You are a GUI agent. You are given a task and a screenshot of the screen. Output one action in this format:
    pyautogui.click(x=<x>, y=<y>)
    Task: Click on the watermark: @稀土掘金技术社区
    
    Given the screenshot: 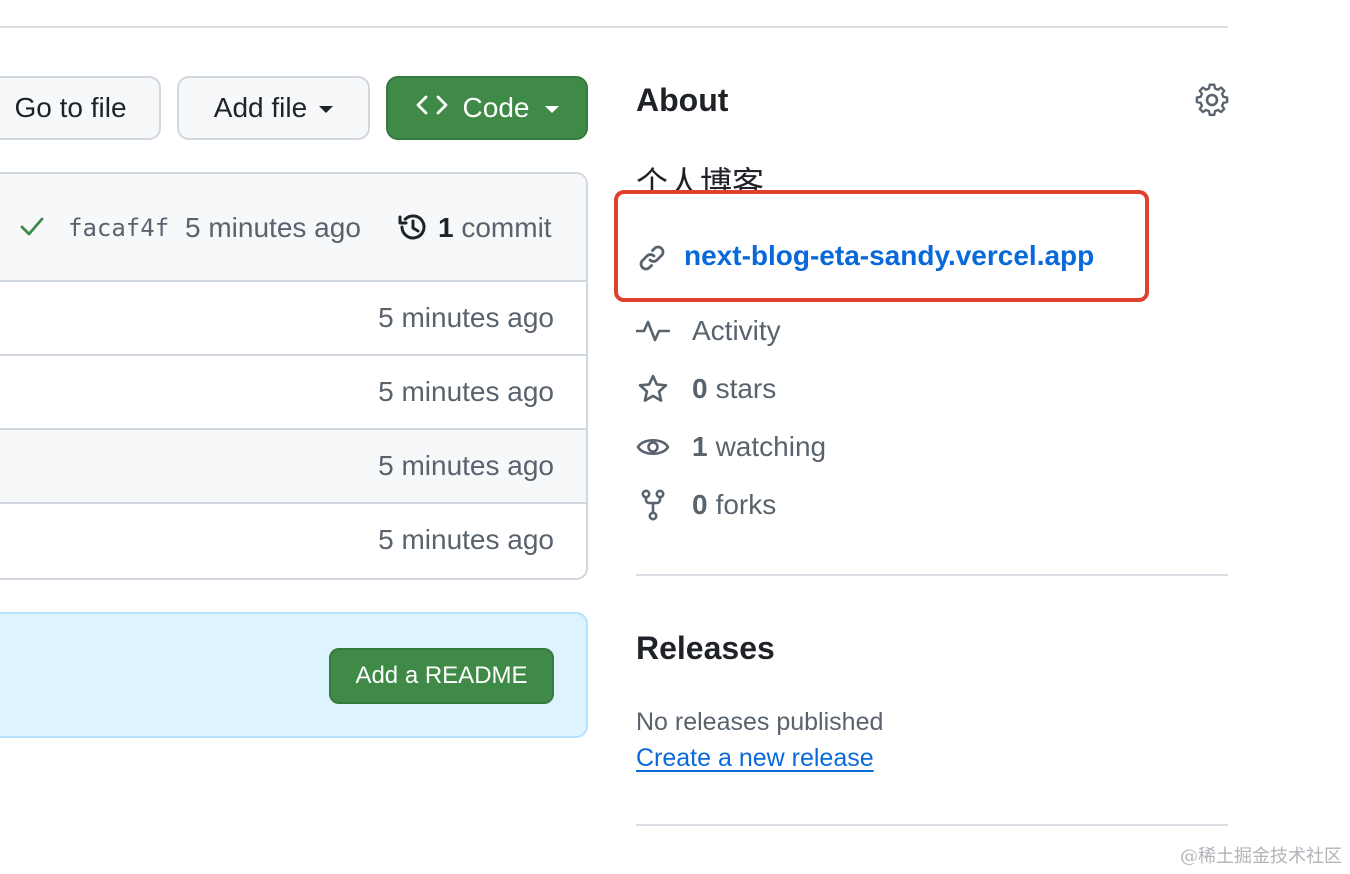 What is the action you would take?
    pyautogui.click(x=1261, y=856)
    